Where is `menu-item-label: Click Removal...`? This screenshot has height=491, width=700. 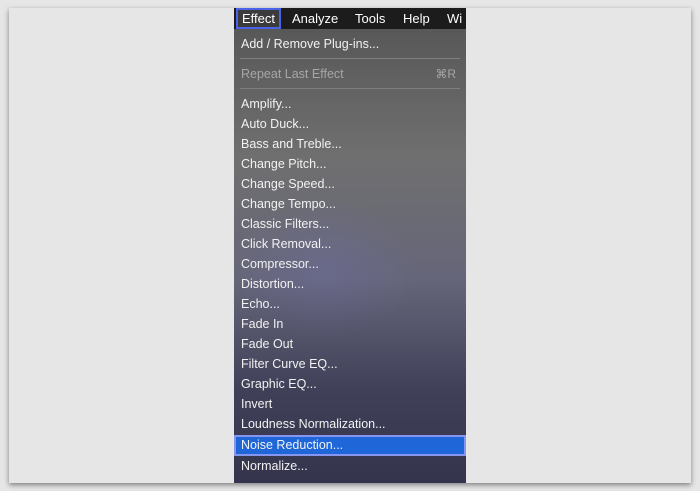 menu-item-label: Click Removal... is located at coordinates (286, 244).